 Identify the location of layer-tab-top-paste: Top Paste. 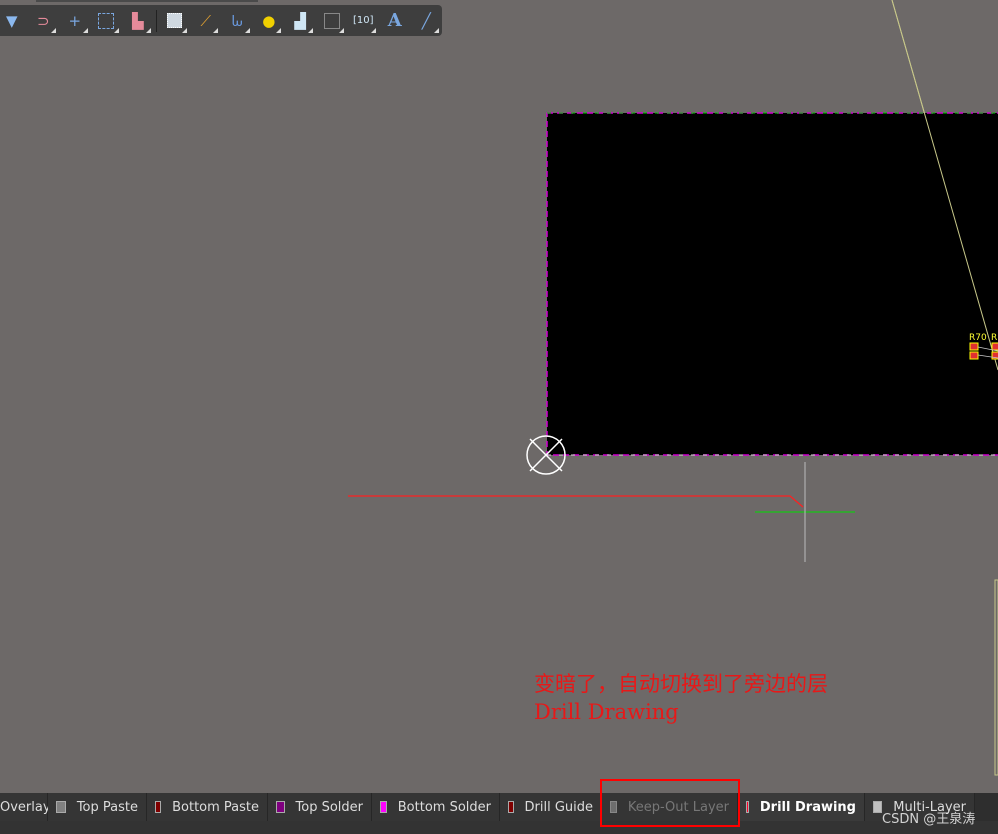
(97, 807).